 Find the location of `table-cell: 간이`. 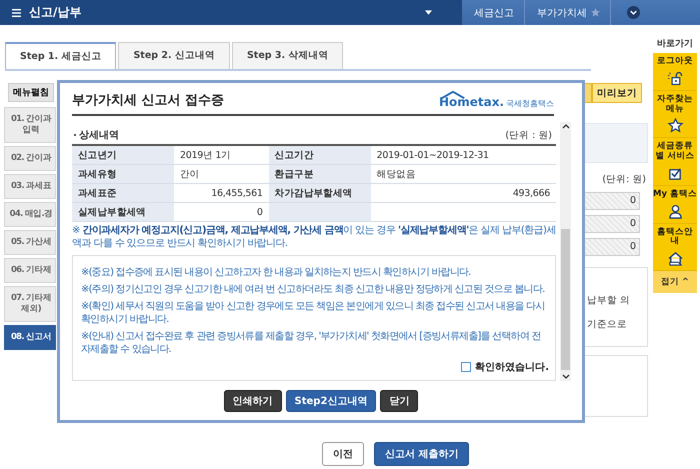

table-cell: 간이 is located at coordinates (221, 174).